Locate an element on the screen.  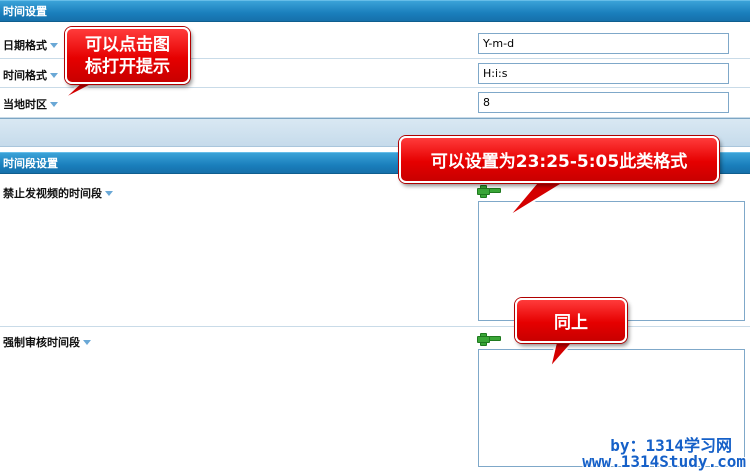
callout-text: 可以设置为23:25-5:05此类格式 is located at coordinates (559, 162).